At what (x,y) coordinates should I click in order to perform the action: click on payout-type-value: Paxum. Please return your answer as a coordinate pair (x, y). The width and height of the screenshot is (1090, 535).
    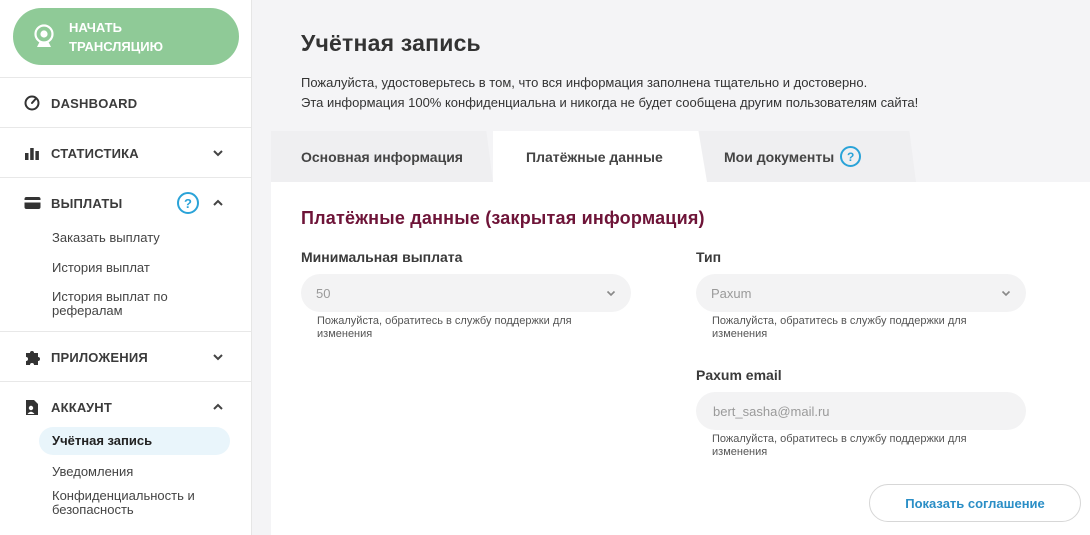
    Looking at the image, I should click on (731, 293).